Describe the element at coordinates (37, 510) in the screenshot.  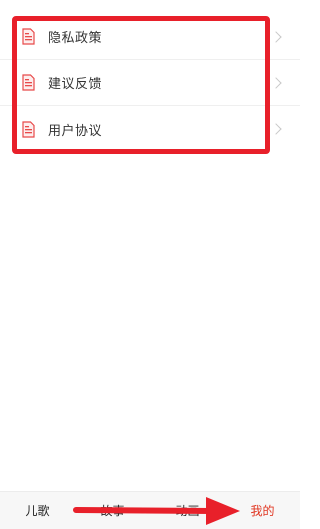
I see `tab-nursery-rhymes: 儿歌` at that location.